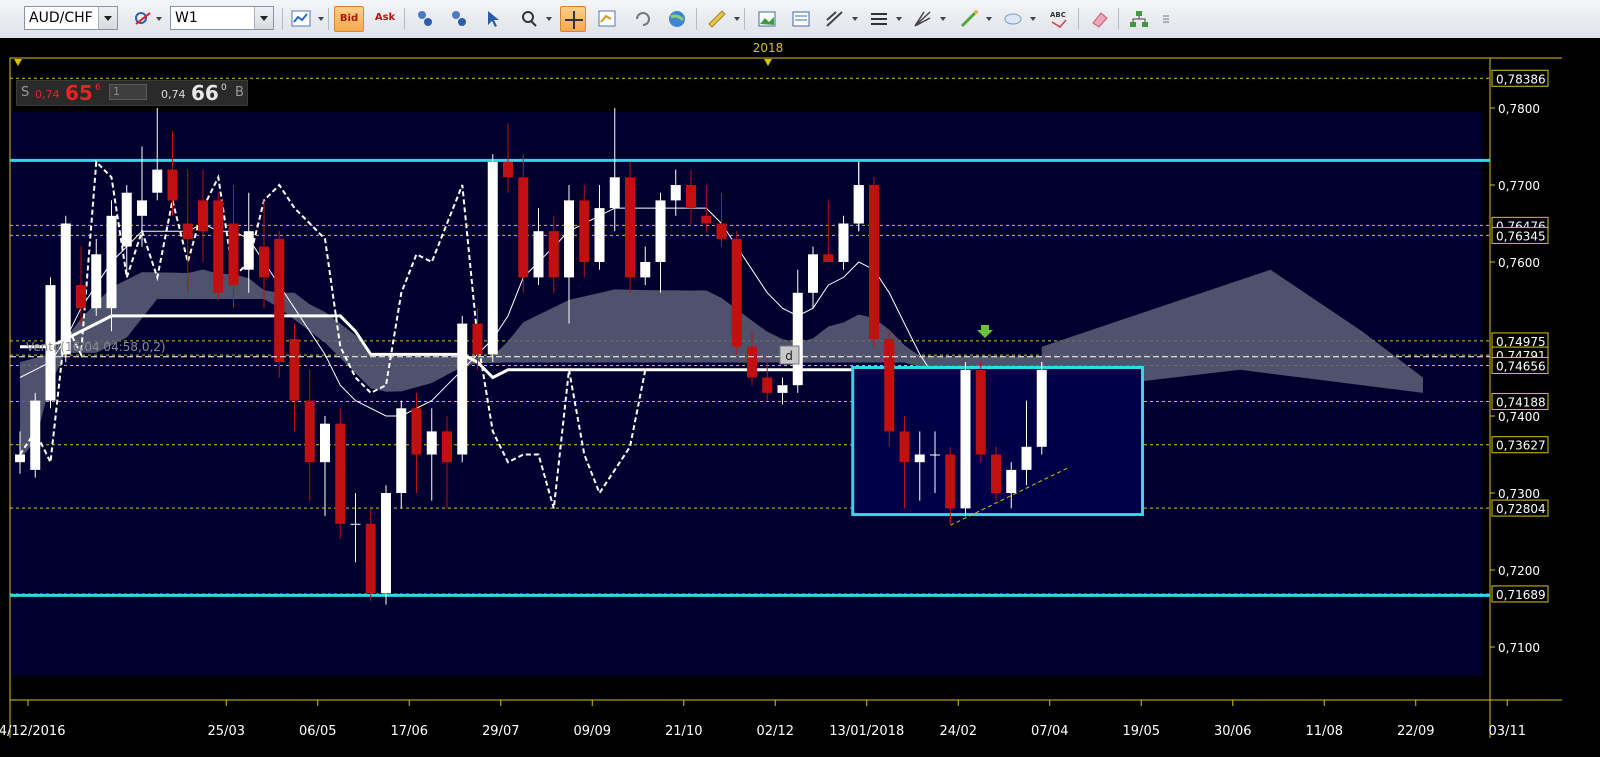  What do you see at coordinates (500, 731) in the screenshot?
I see `date-tick-label: 29/07` at bounding box center [500, 731].